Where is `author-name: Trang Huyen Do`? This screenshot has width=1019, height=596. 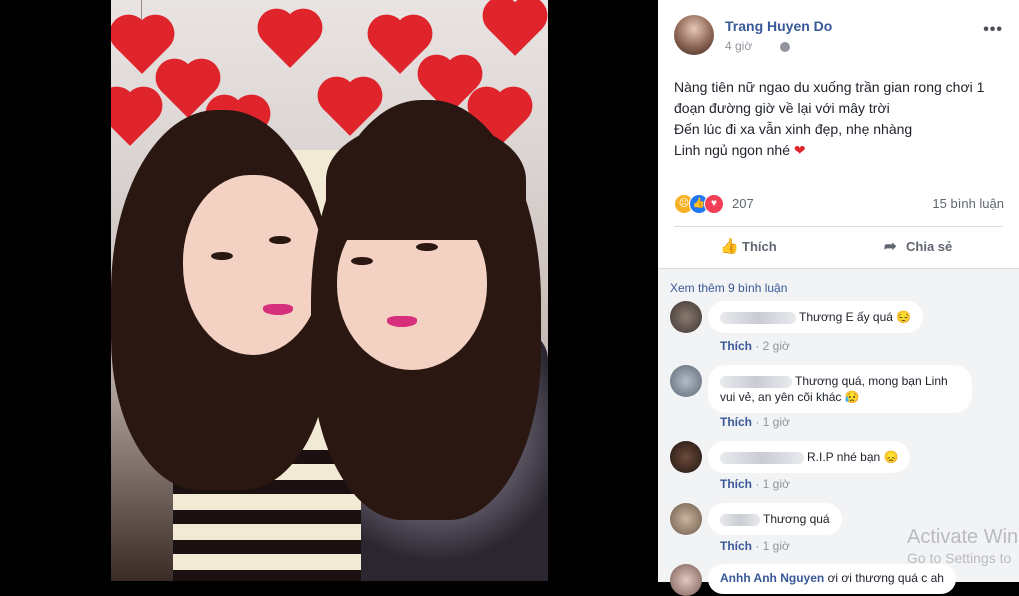
author-name: Trang Huyen Do is located at coordinates (778, 26).